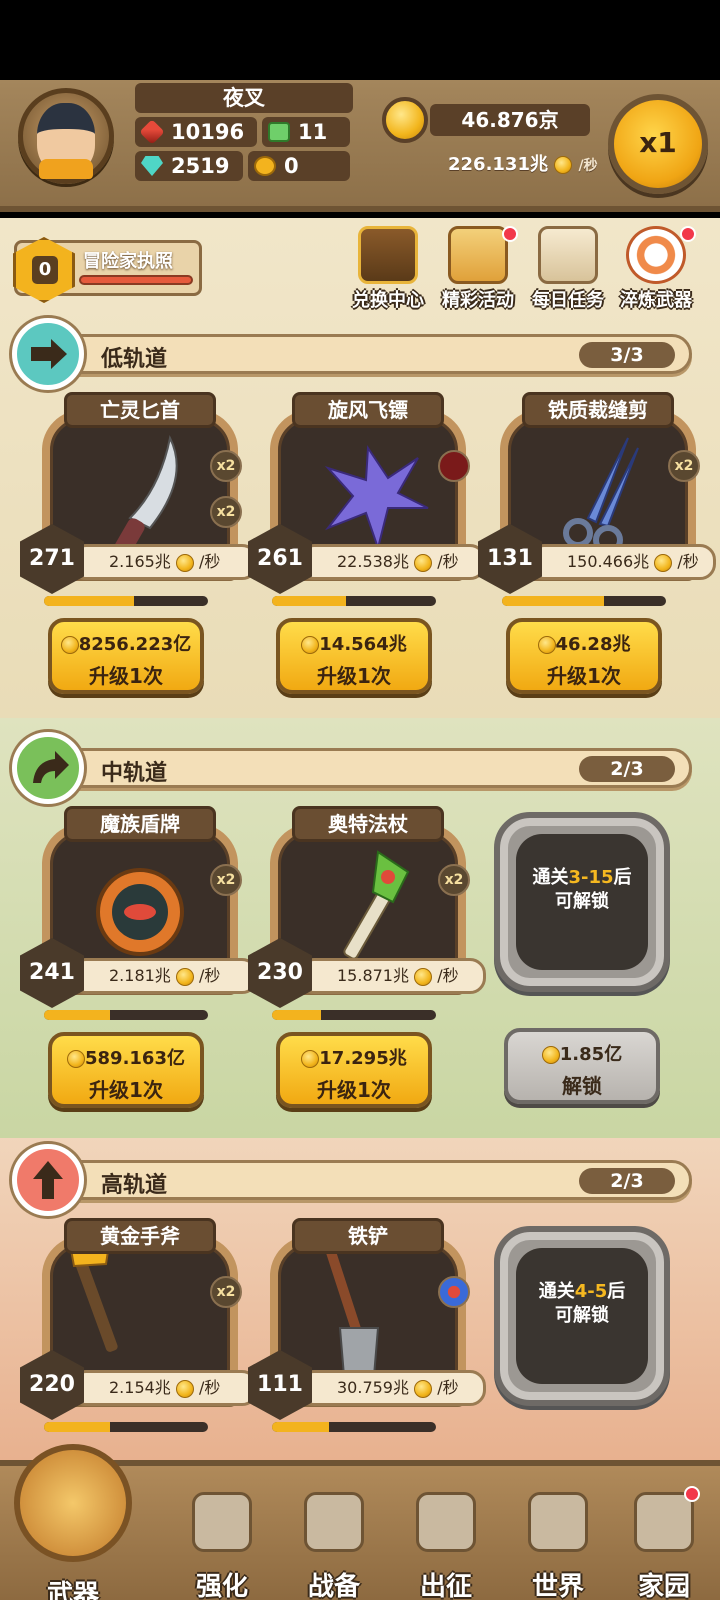 This screenshot has width=720, height=1600. What do you see at coordinates (588, 166) in the screenshot?
I see `income-unit: /秒` at bounding box center [588, 166].